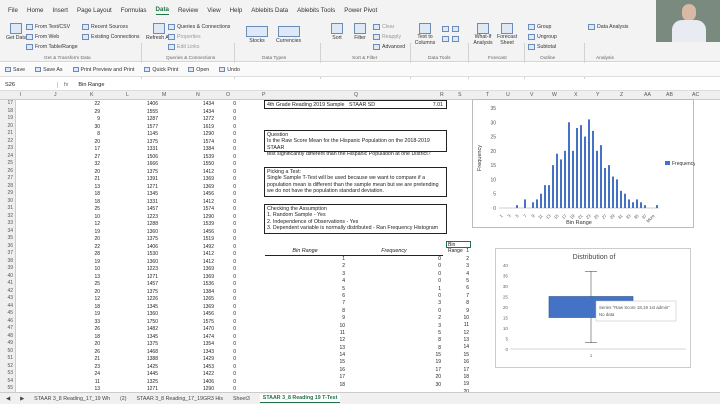  What do you see at coordinates (442, 95) in the screenshot?
I see `column-header-r: R` at bounding box center [442, 95].